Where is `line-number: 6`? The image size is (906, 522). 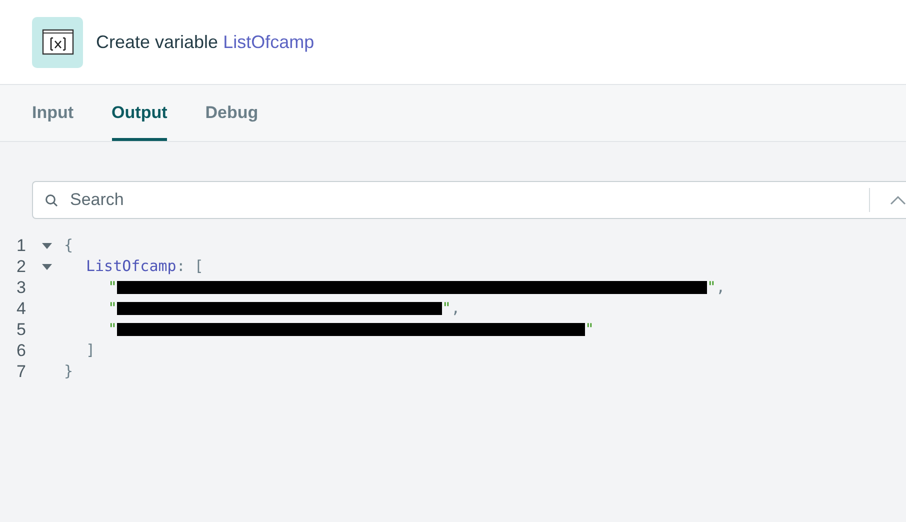
line-number: 6 is located at coordinates (21, 350).